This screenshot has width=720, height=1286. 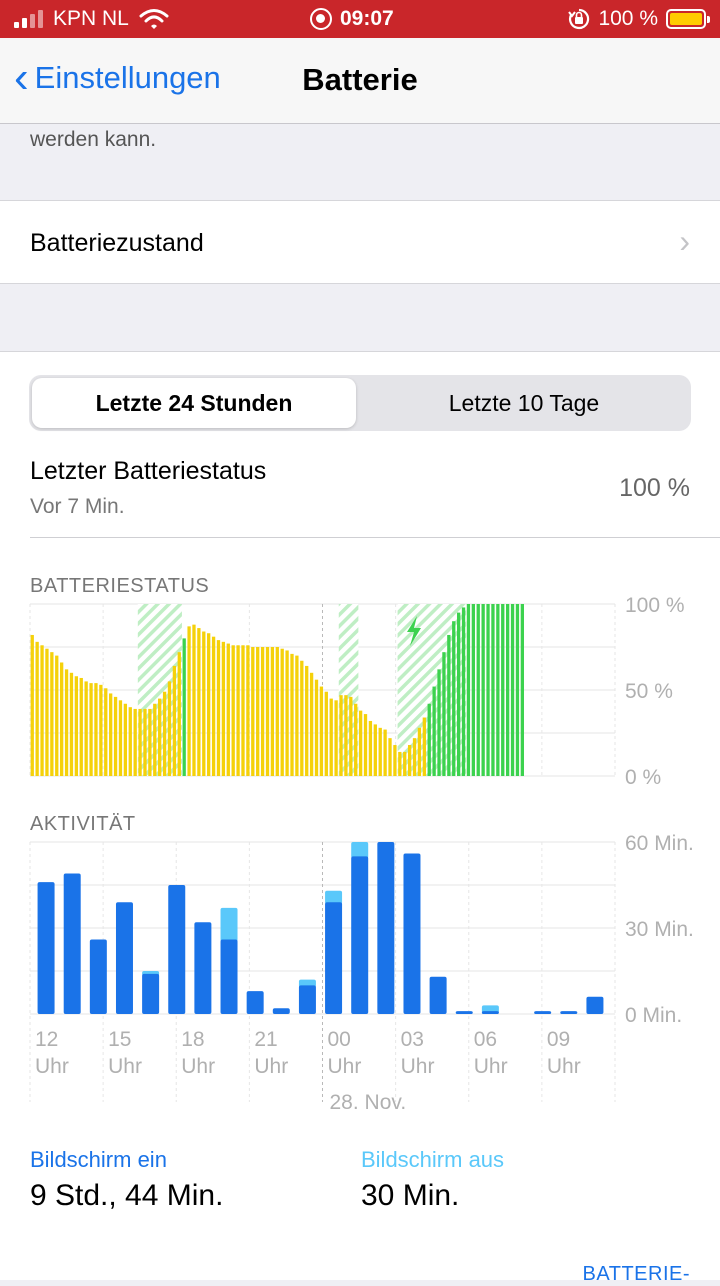 What do you see at coordinates (368, 1102) in the screenshot?
I see `date-label: 28. Nov.` at bounding box center [368, 1102].